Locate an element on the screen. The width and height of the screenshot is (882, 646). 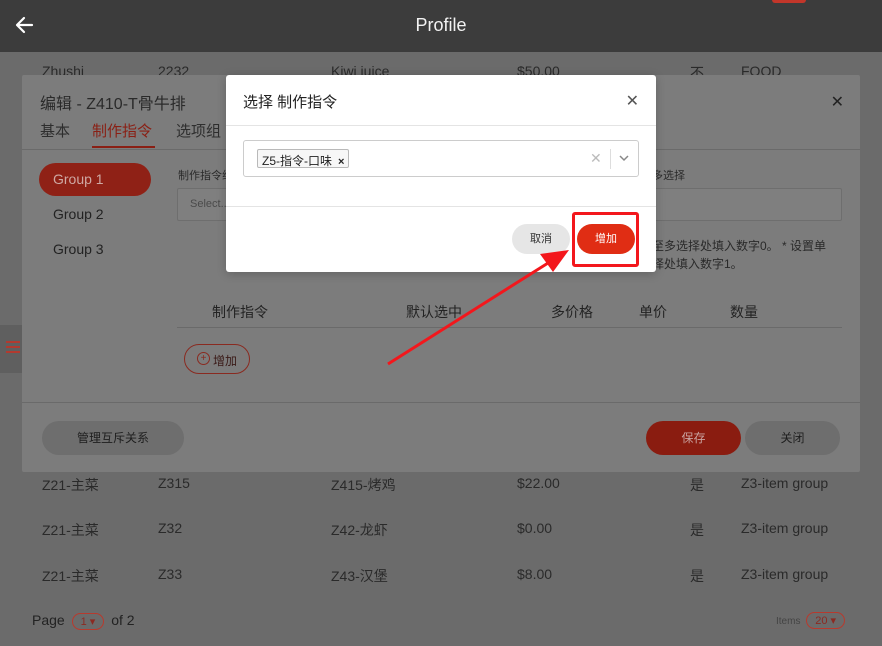
selected-tag: Z5-指令-口味 × is located at coordinates (303, 158).